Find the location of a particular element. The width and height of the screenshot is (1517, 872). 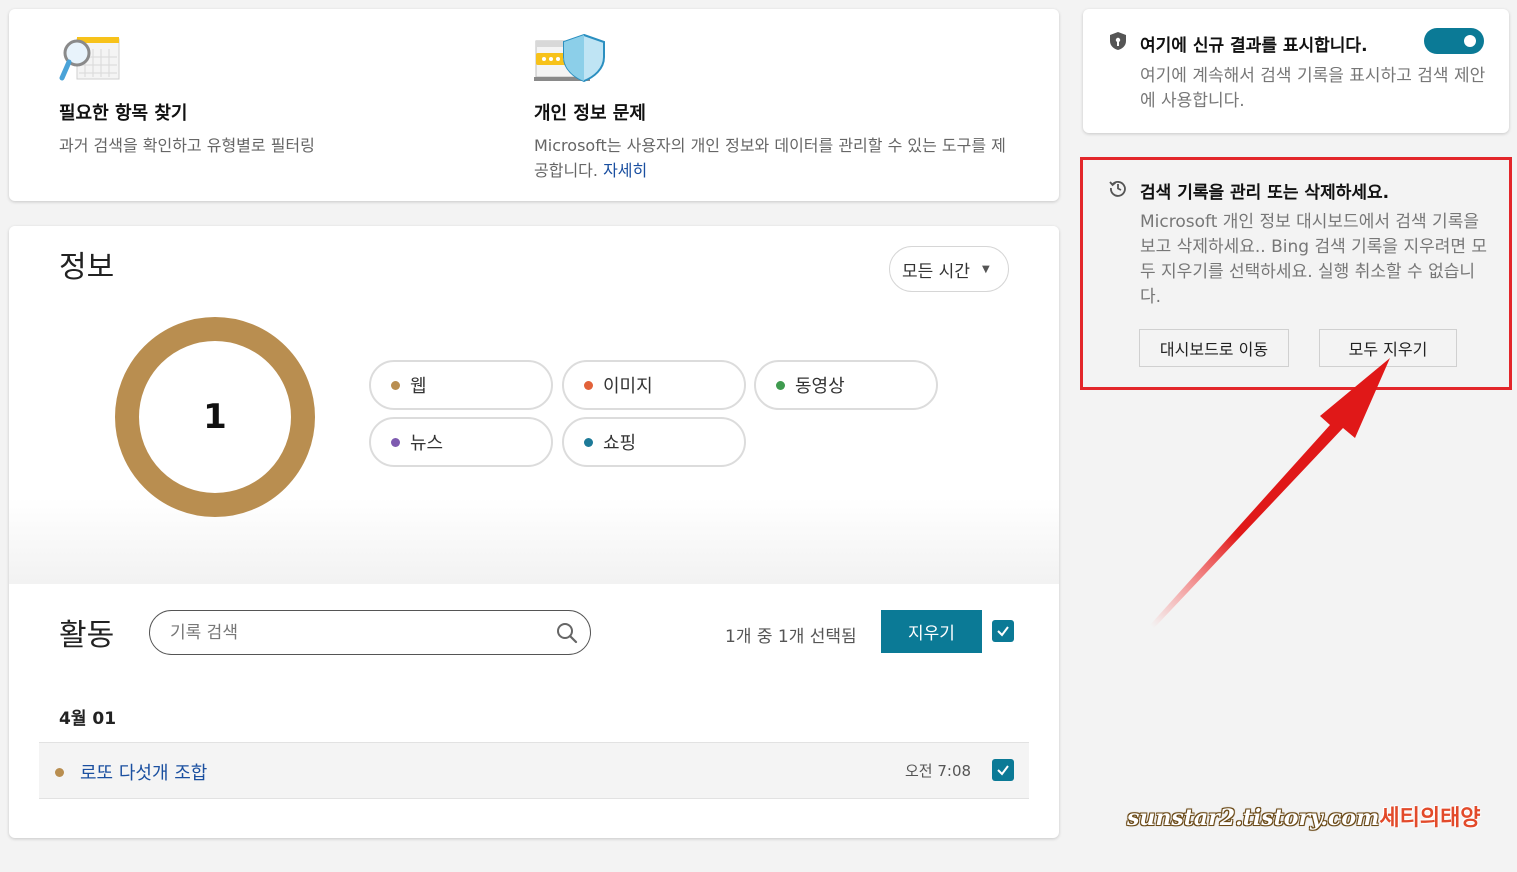

filter-pill-label: 이미지 is located at coordinates (628, 386).